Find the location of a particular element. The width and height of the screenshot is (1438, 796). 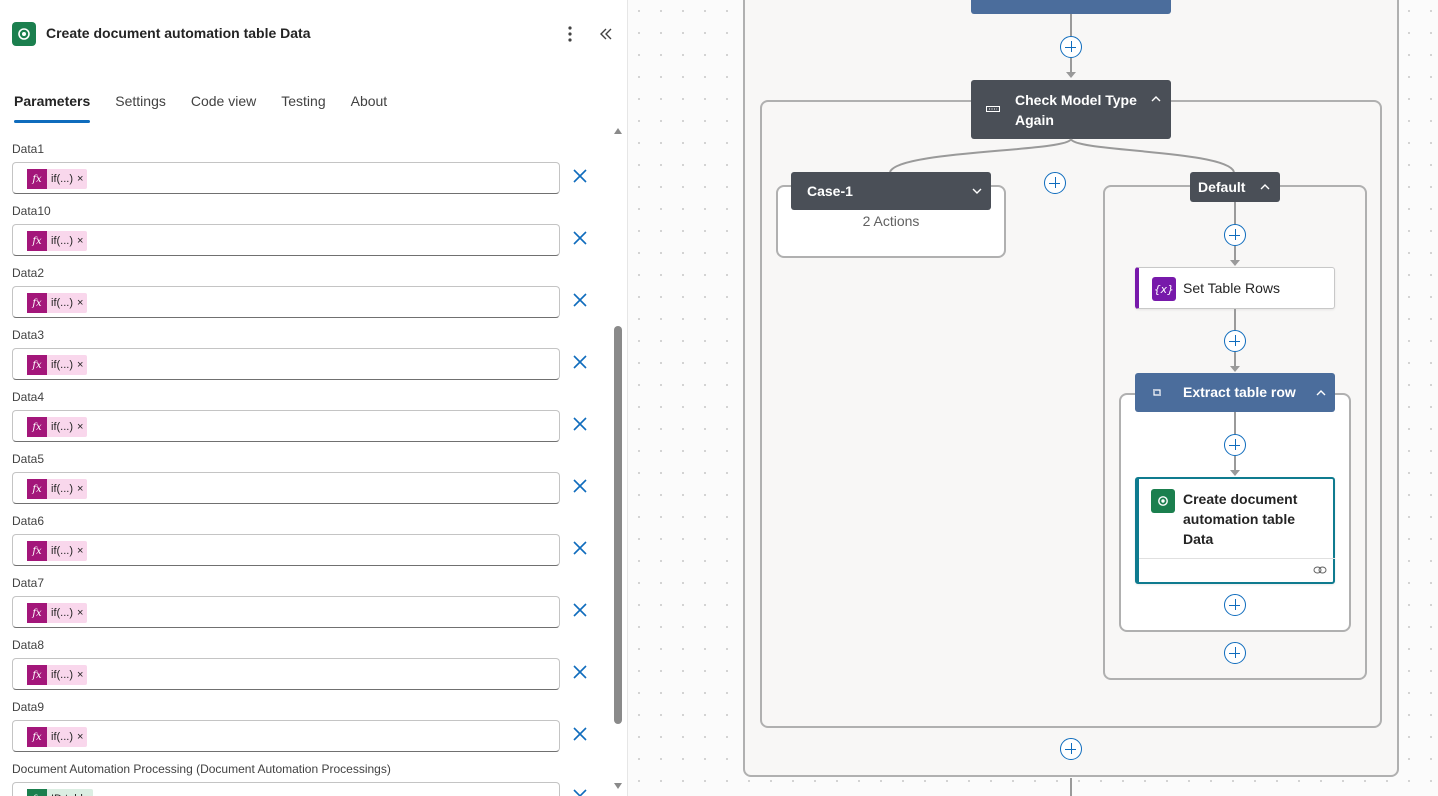

tab-code-view: Code view is located at coordinates (223, 108).